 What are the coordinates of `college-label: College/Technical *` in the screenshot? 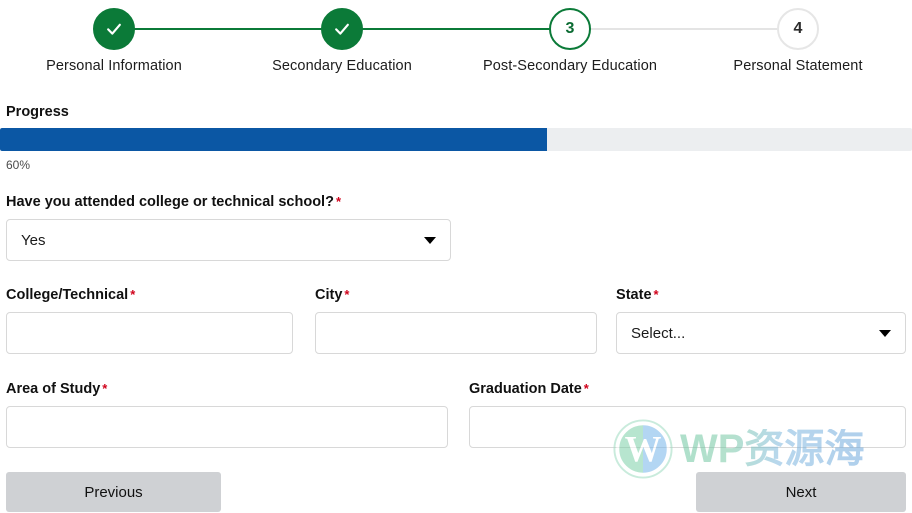 It's located at (149, 295).